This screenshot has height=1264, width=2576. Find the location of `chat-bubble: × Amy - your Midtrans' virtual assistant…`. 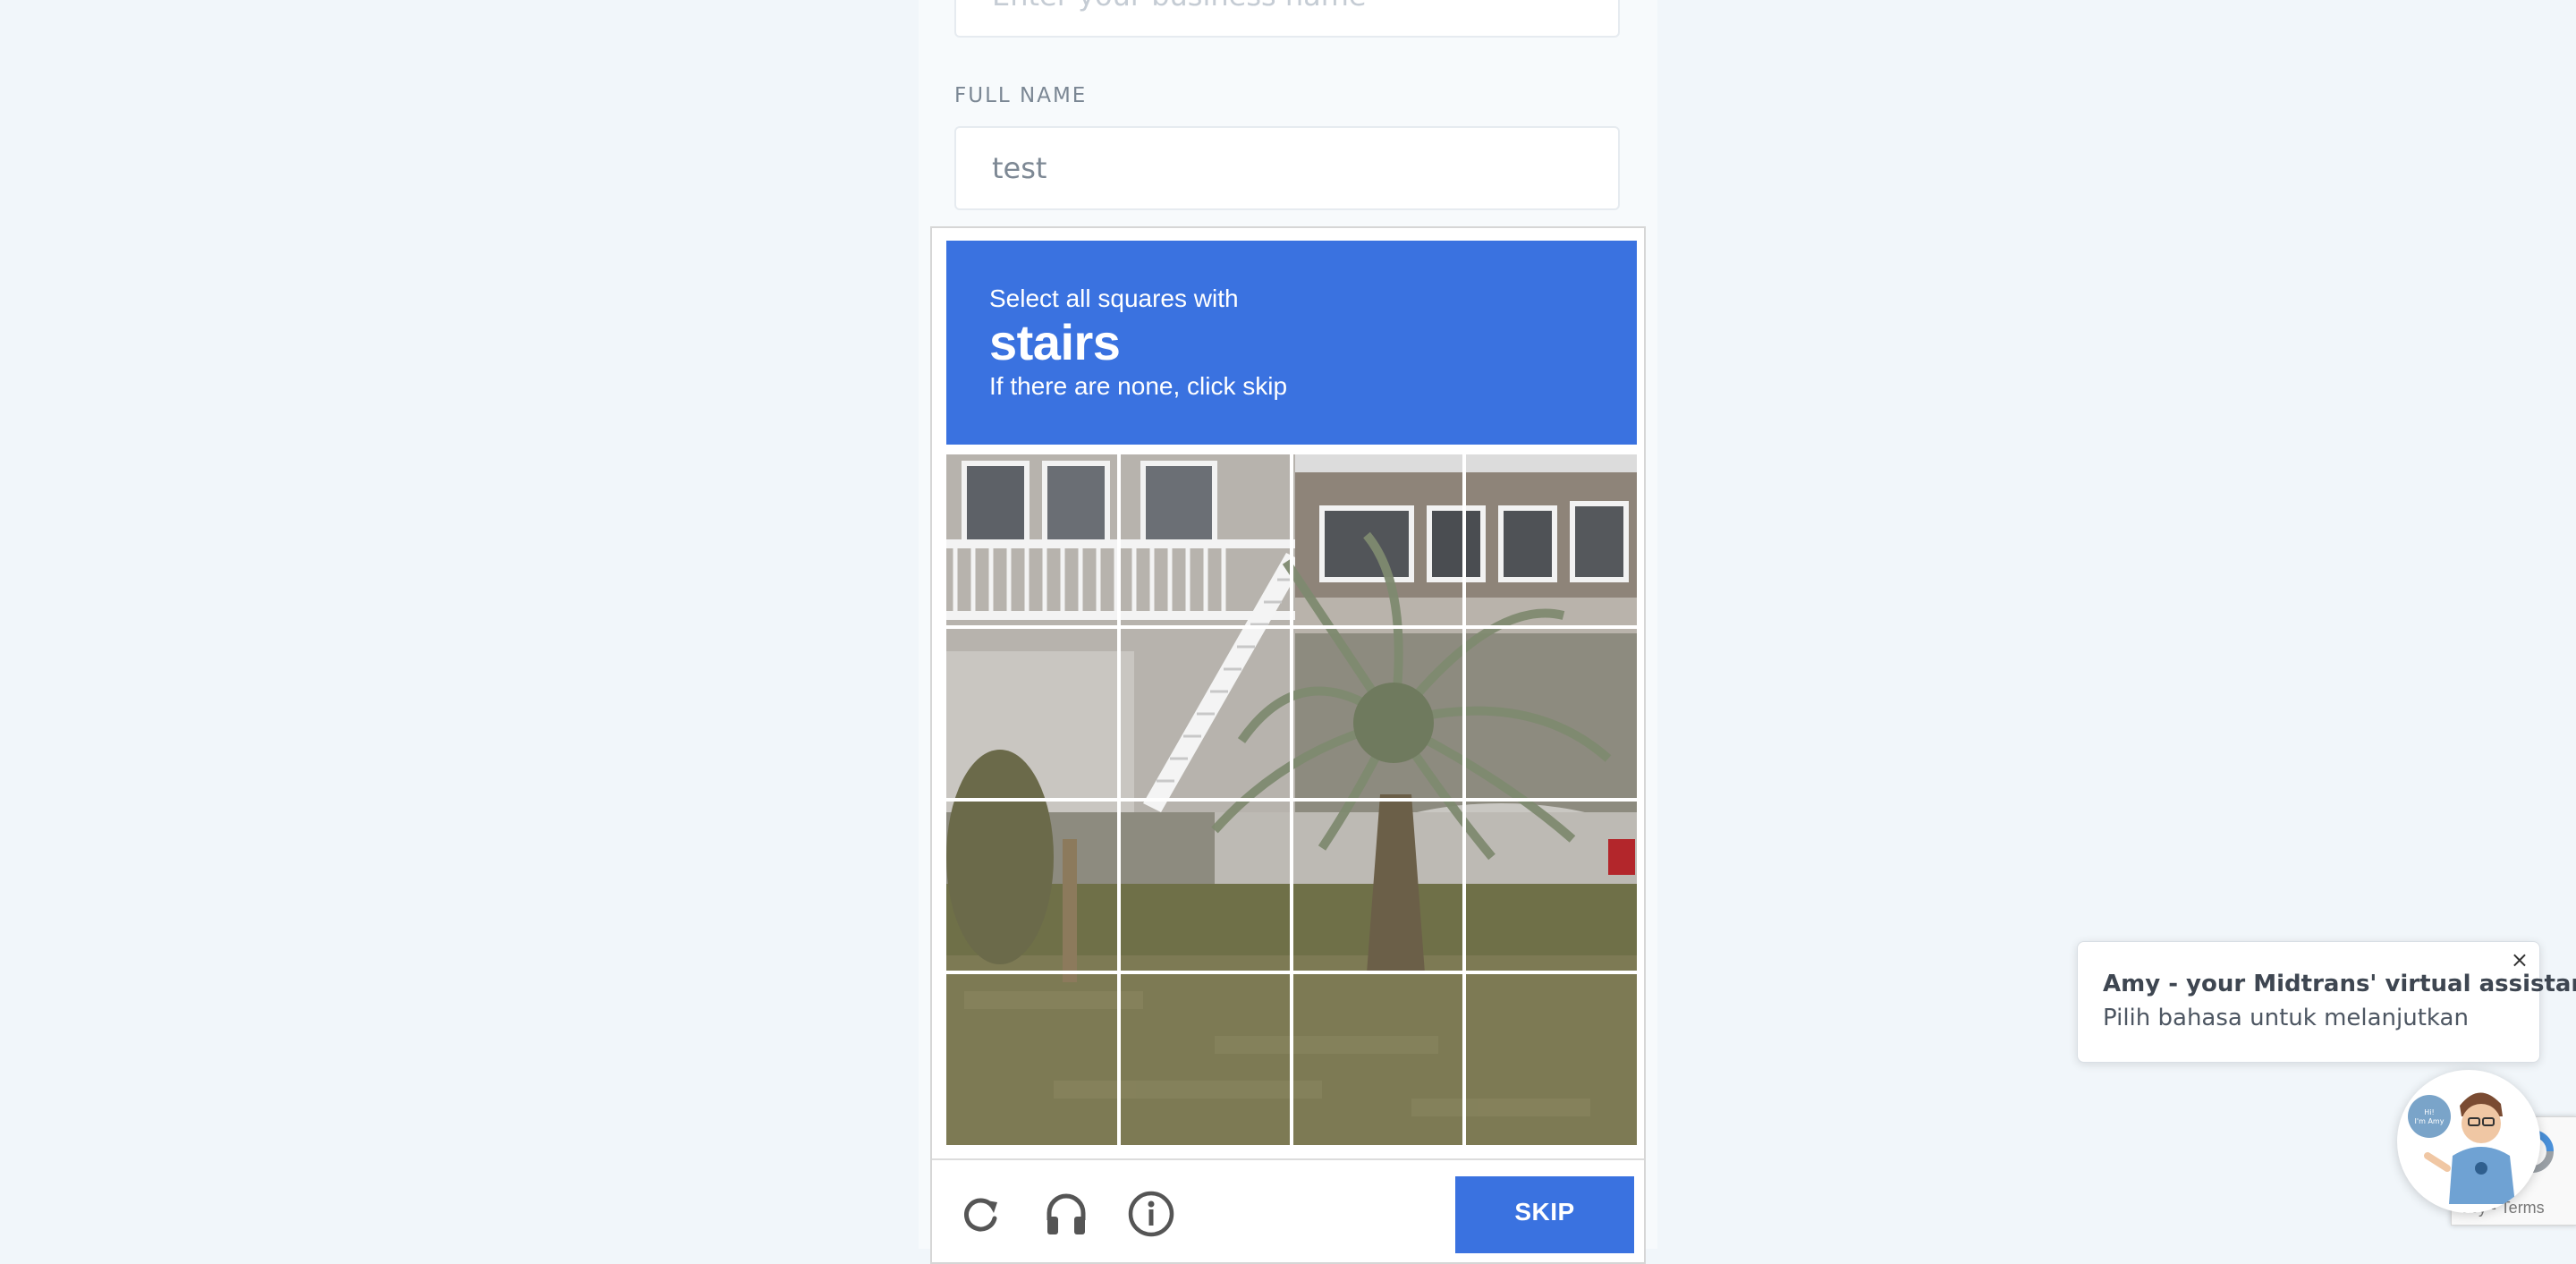

chat-bubble: × Amy - your Midtrans' virtual assistant… is located at coordinates (2326, 1002).